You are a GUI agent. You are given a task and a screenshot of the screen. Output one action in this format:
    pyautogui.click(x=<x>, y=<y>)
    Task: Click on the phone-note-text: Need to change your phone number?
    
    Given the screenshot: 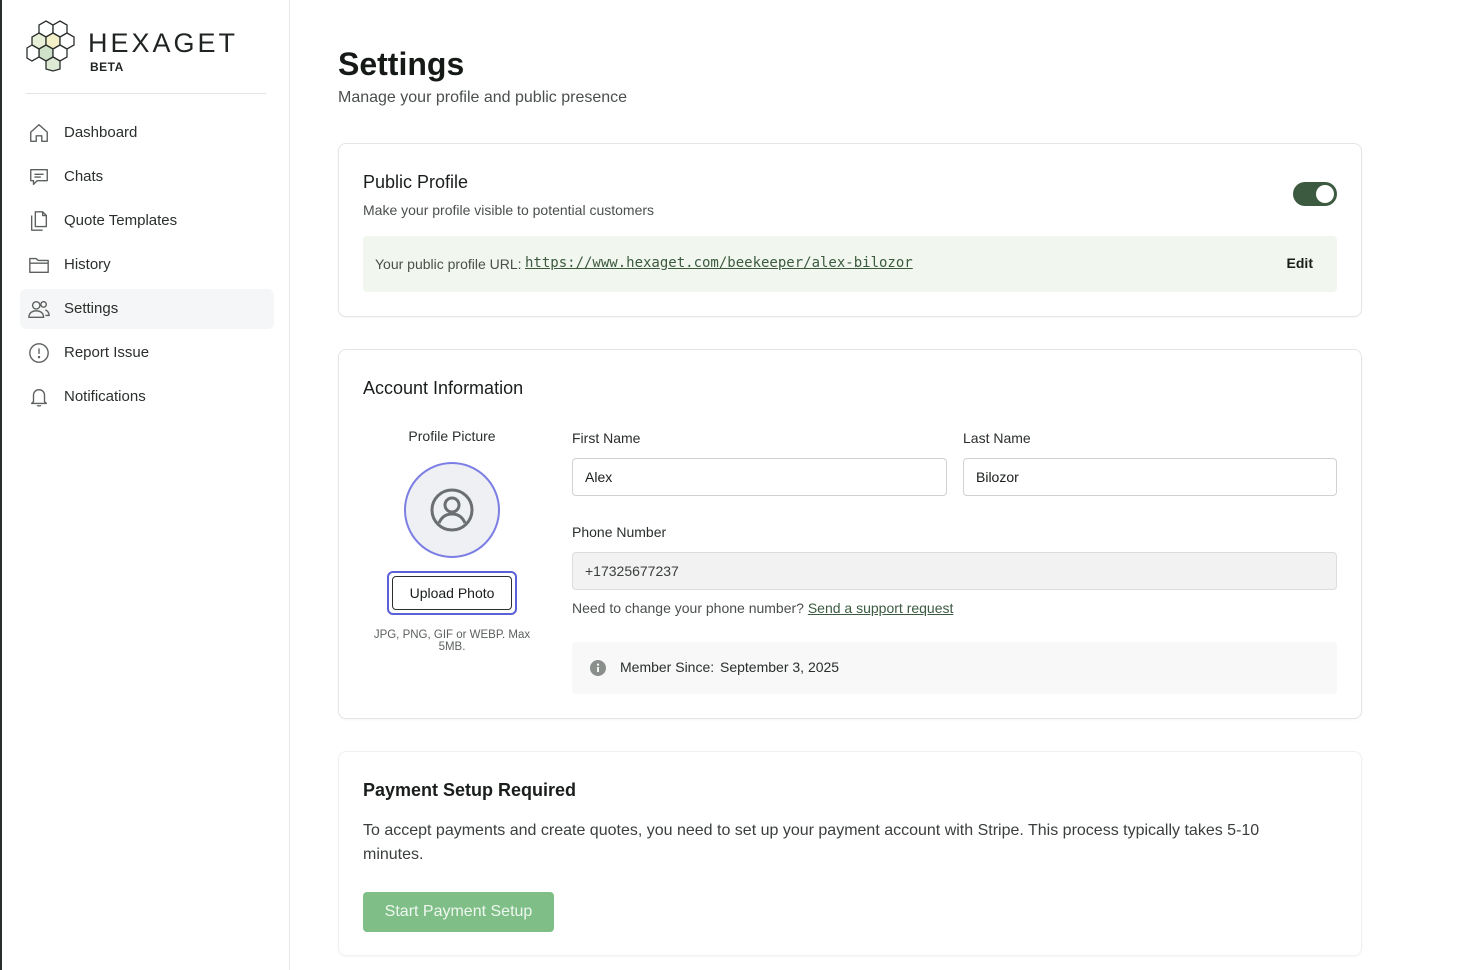 What is the action you would take?
    pyautogui.click(x=688, y=608)
    